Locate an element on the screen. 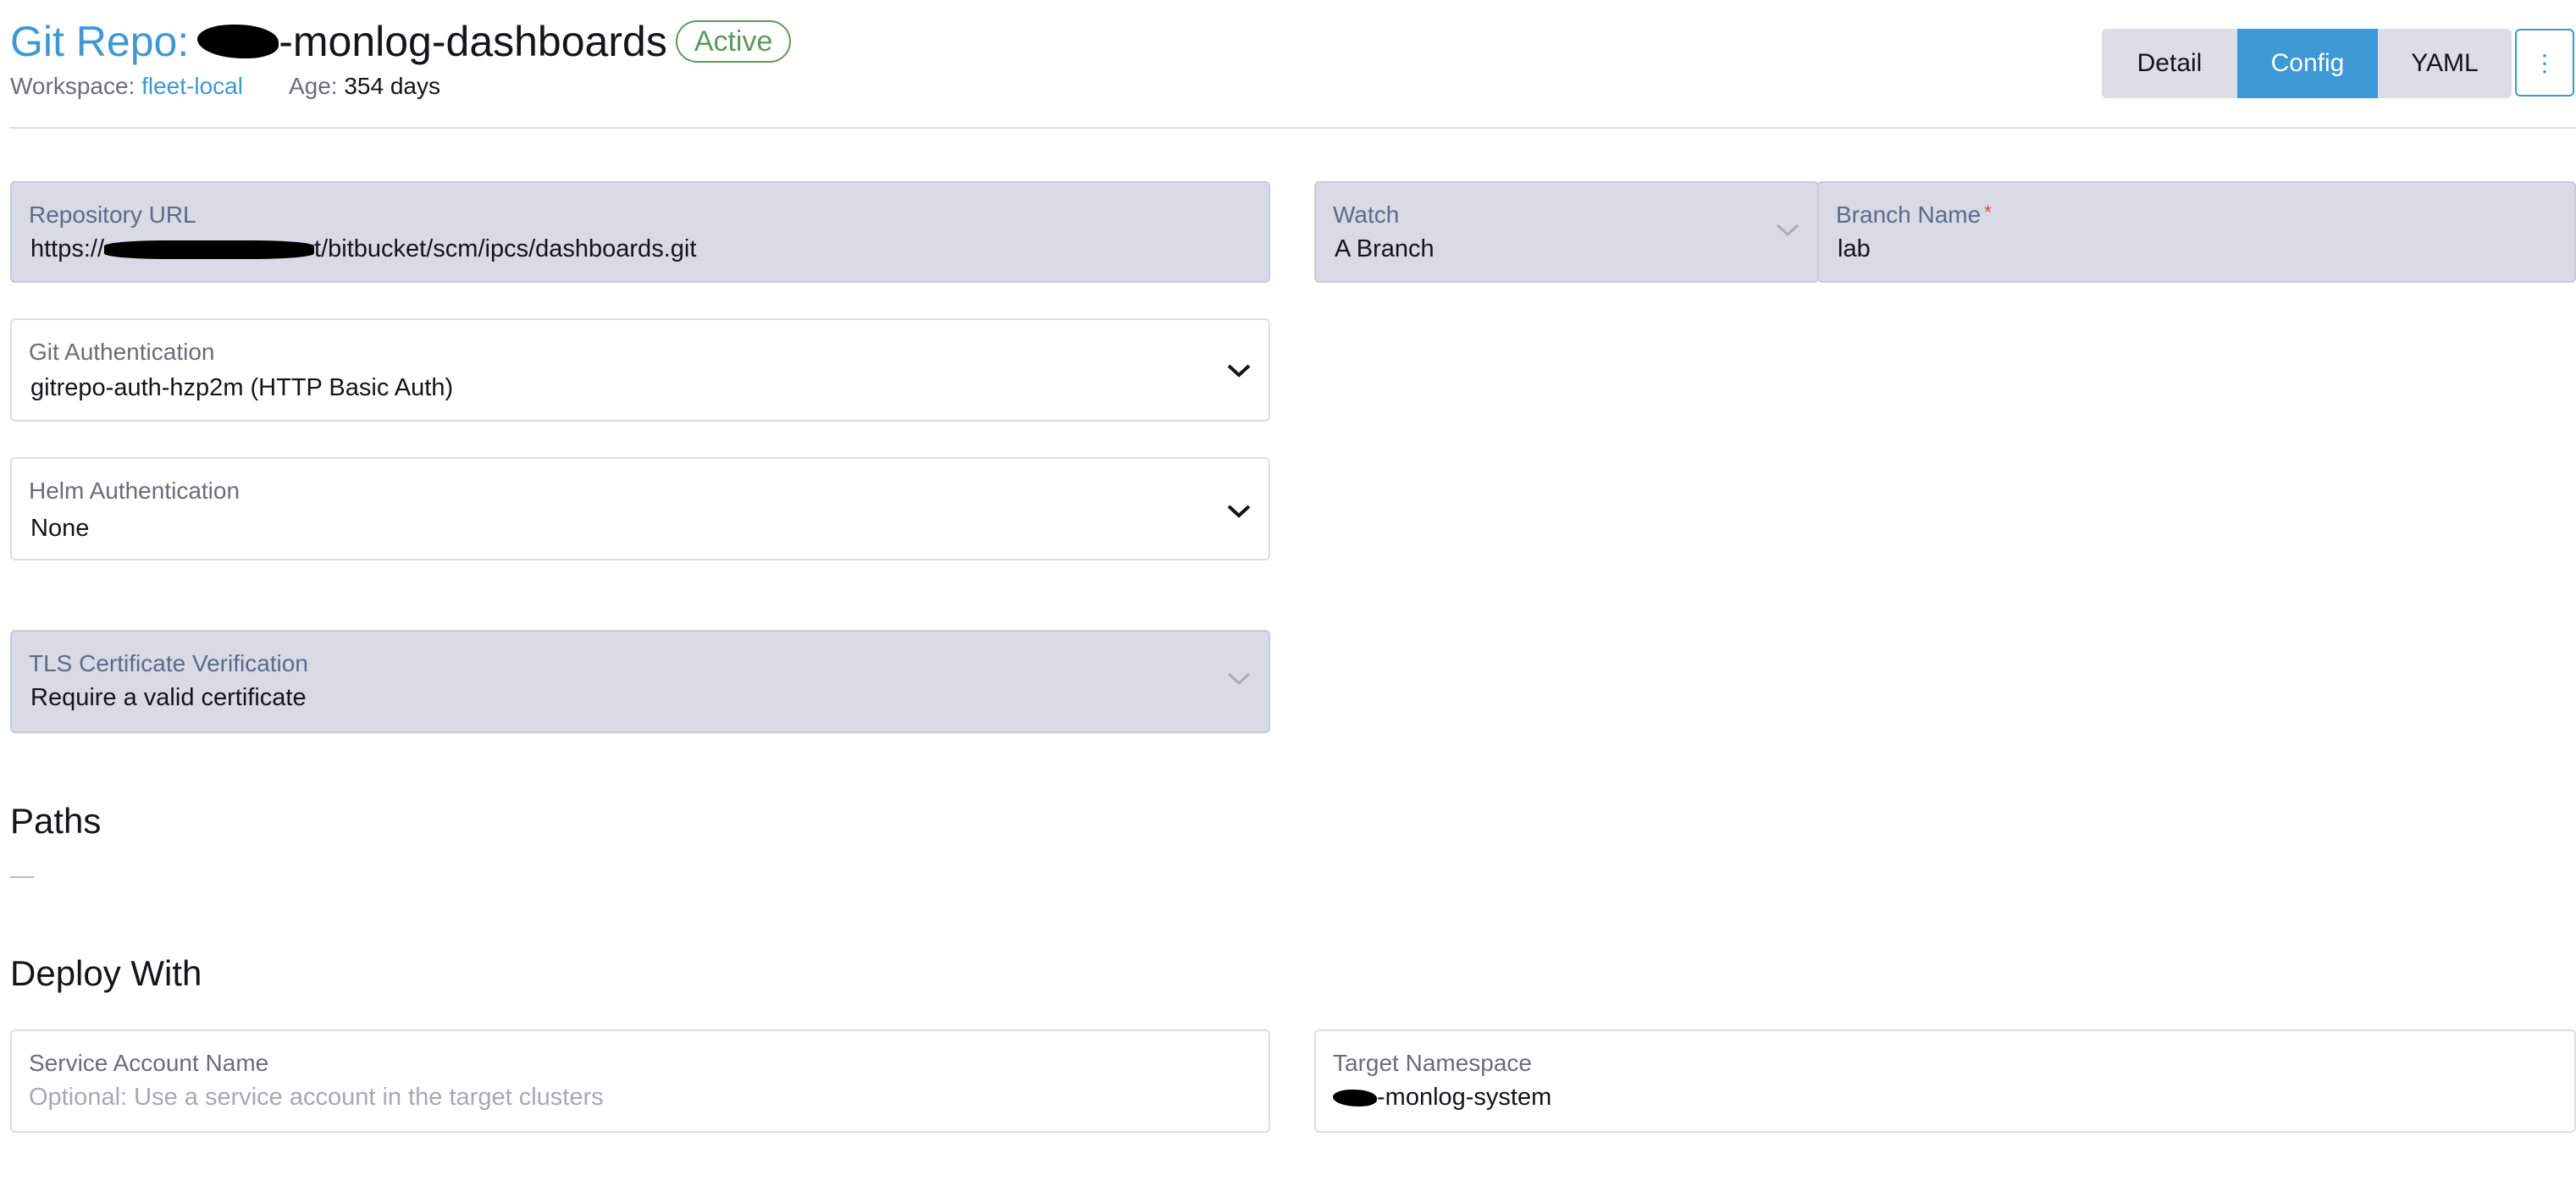 Image resolution: width=2576 pixels, height=1192 pixels. watch-value: A Branch is located at coordinates (1384, 248).